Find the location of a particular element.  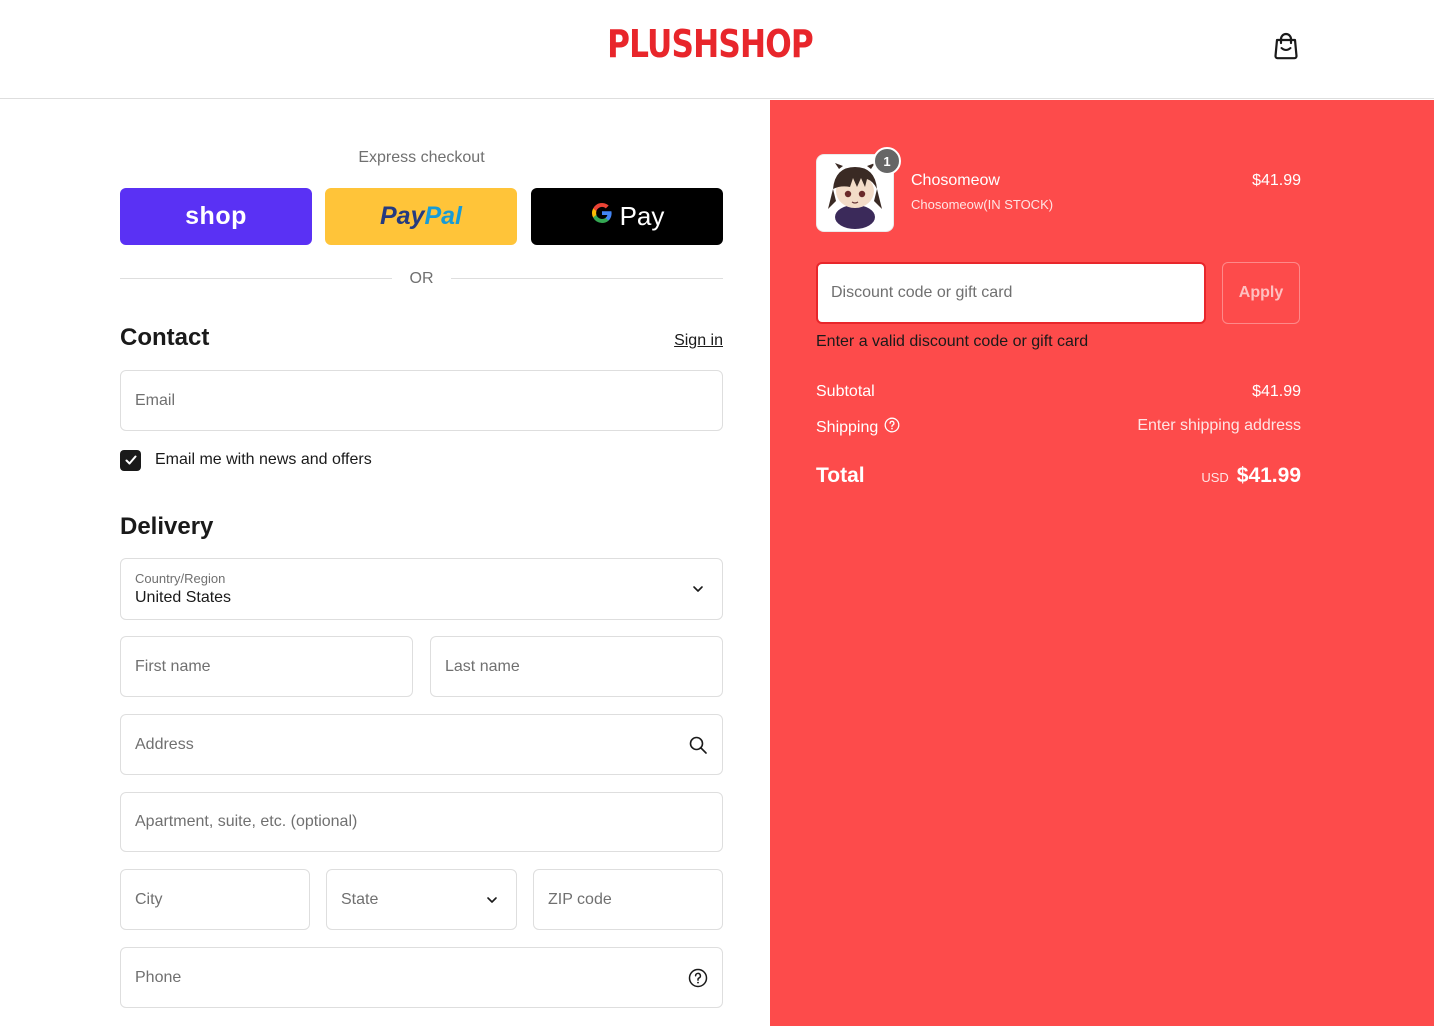

shipping-label: Shipping is located at coordinates (847, 427).